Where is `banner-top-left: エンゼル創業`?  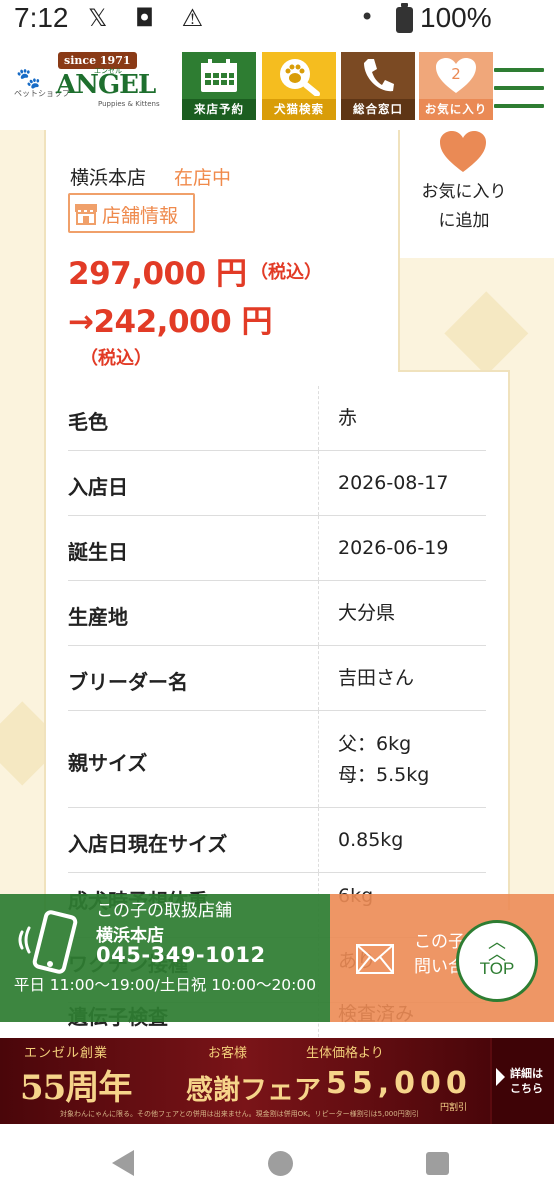
banner-top-left: エンゼル創業 is located at coordinates (66, 1053).